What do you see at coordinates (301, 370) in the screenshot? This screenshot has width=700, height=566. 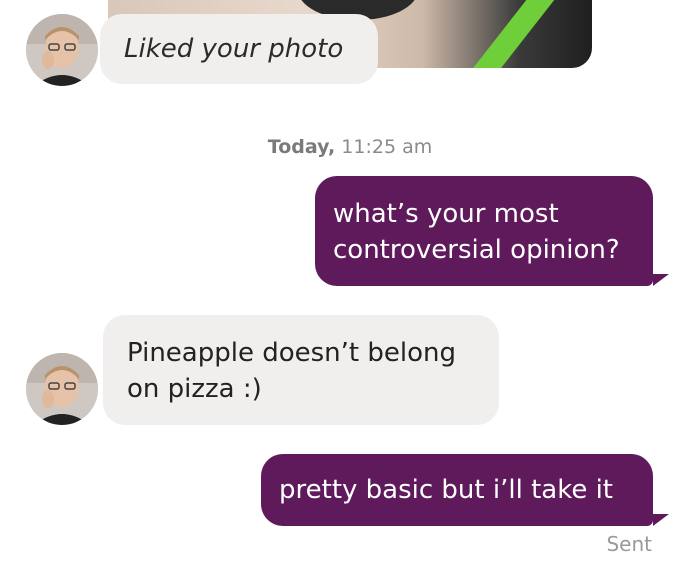 I see `received-message-bubble: Pineapple doesn’t belong on pizza :)` at bounding box center [301, 370].